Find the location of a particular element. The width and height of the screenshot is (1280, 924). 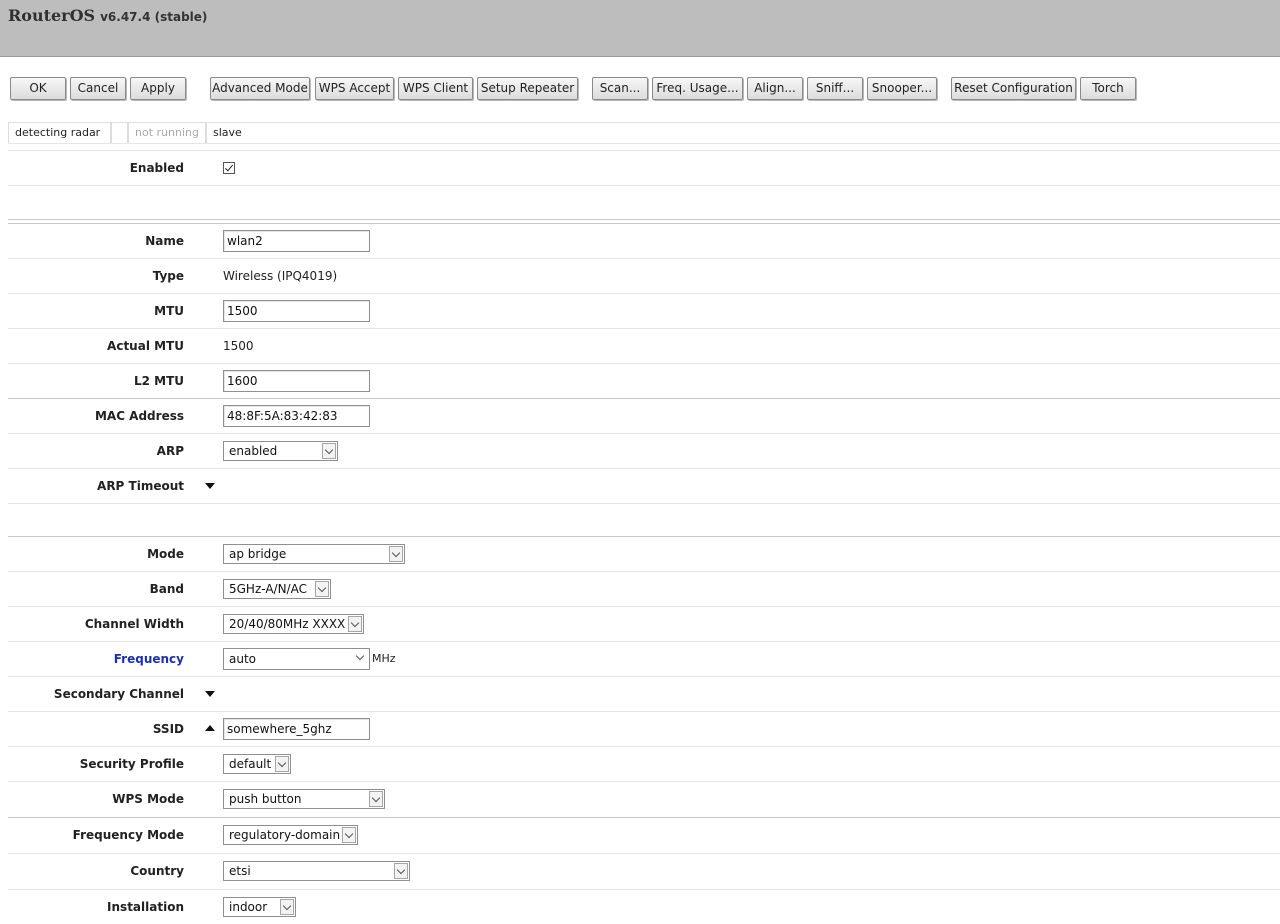

torch-button: Torch is located at coordinates (1108, 88).